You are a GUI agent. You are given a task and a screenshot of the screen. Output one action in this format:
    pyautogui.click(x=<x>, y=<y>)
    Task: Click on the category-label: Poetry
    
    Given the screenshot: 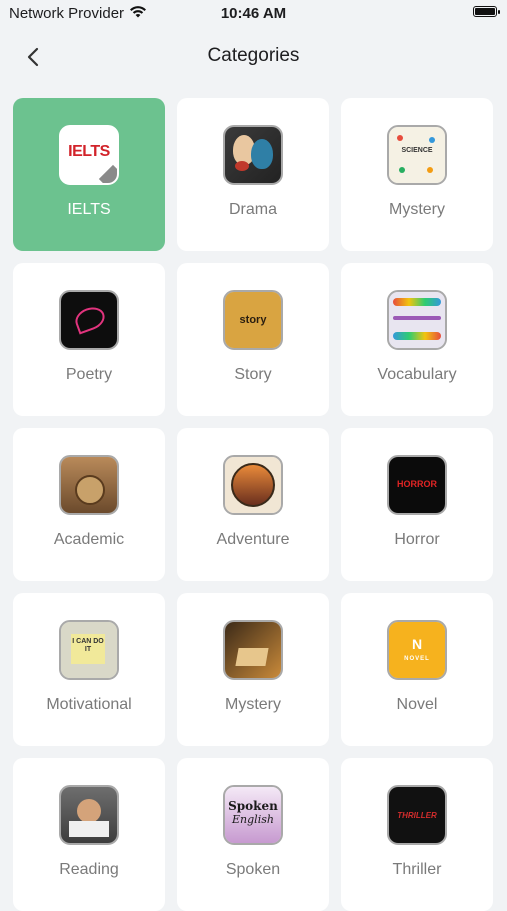 What is the action you would take?
    pyautogui.click(x=89, y=374)
    